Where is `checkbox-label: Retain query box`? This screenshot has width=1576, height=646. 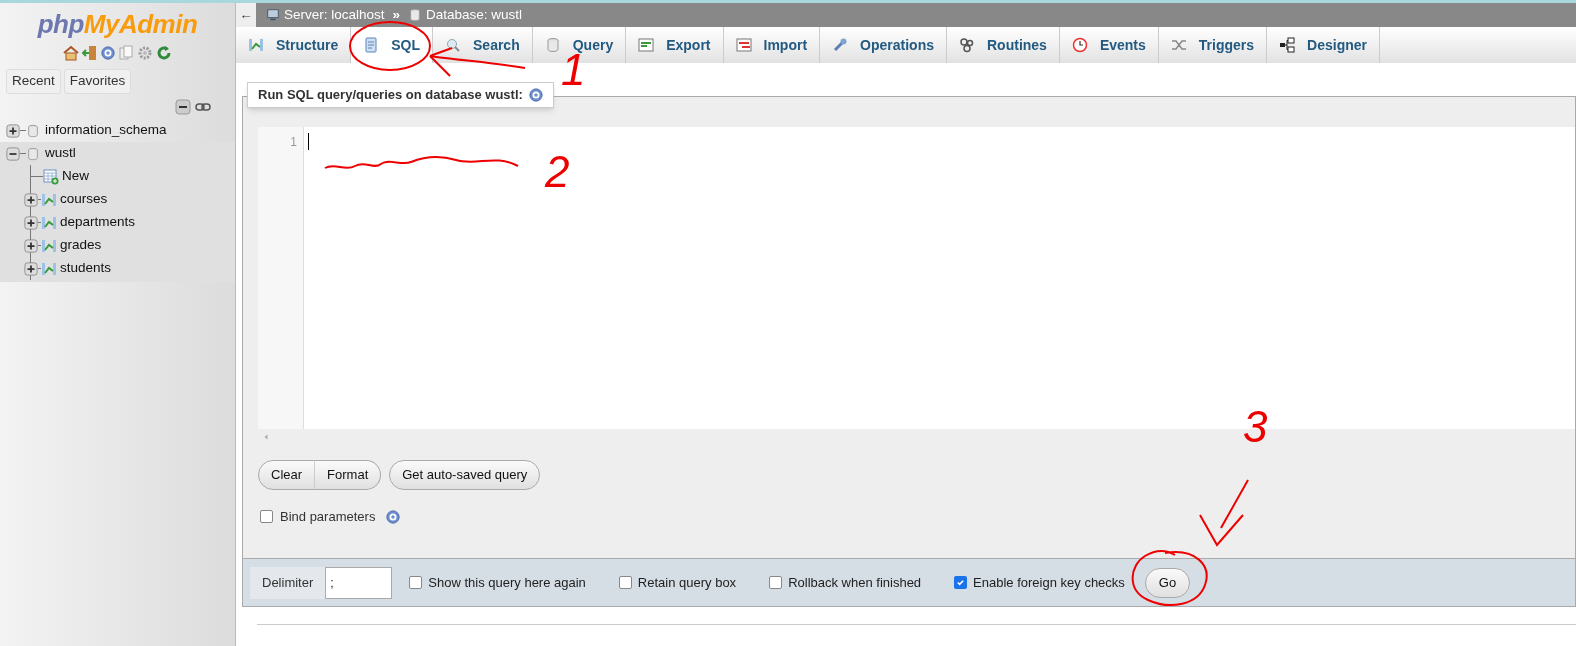 checkbox-label: Retain query box is located at coordinates (687, 582).